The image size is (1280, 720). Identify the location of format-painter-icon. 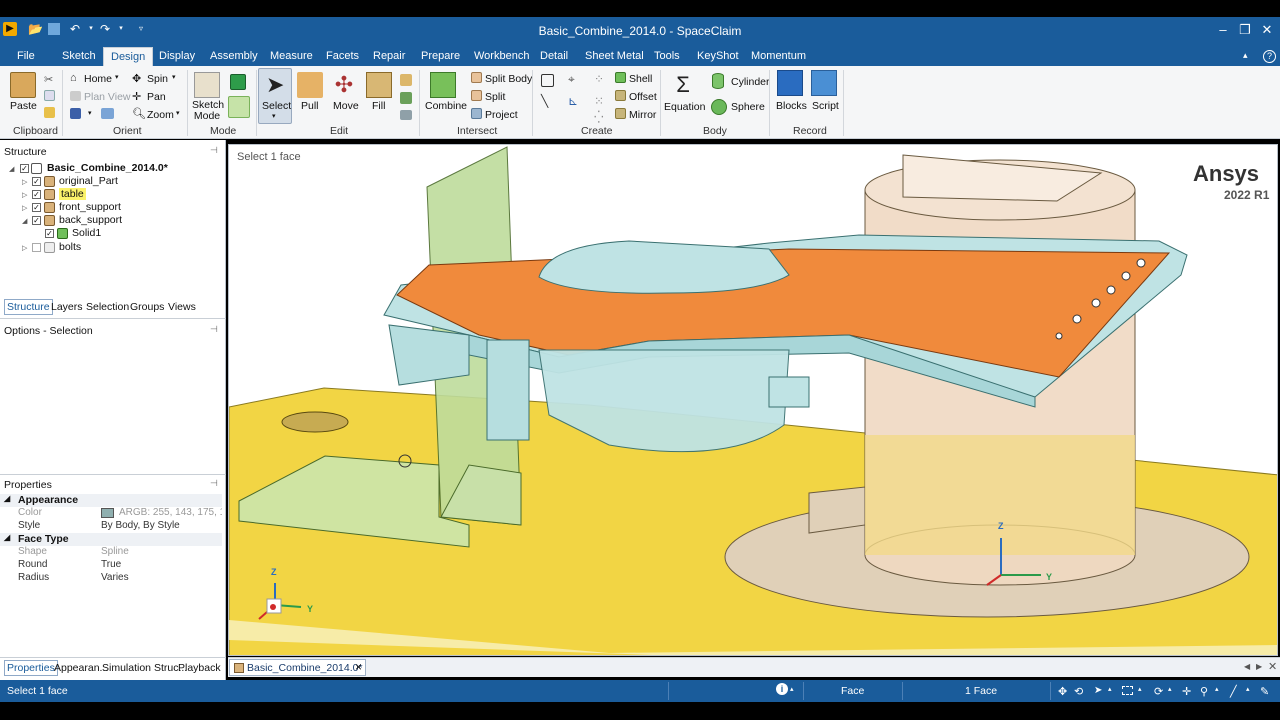
(49, 112).